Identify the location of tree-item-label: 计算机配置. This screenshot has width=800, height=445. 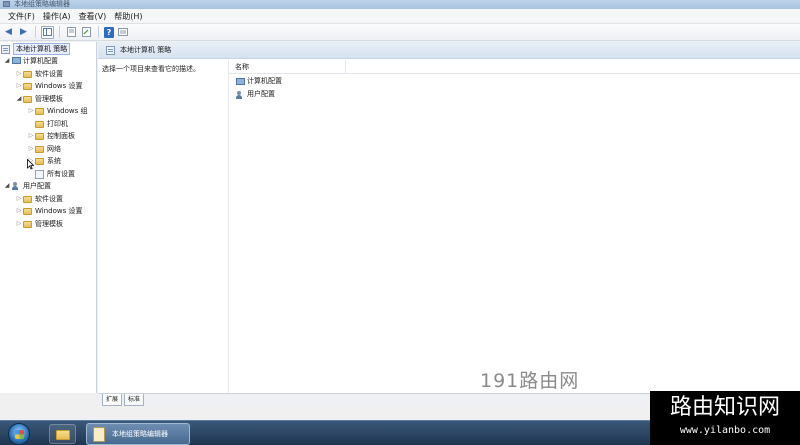
(40, 61).